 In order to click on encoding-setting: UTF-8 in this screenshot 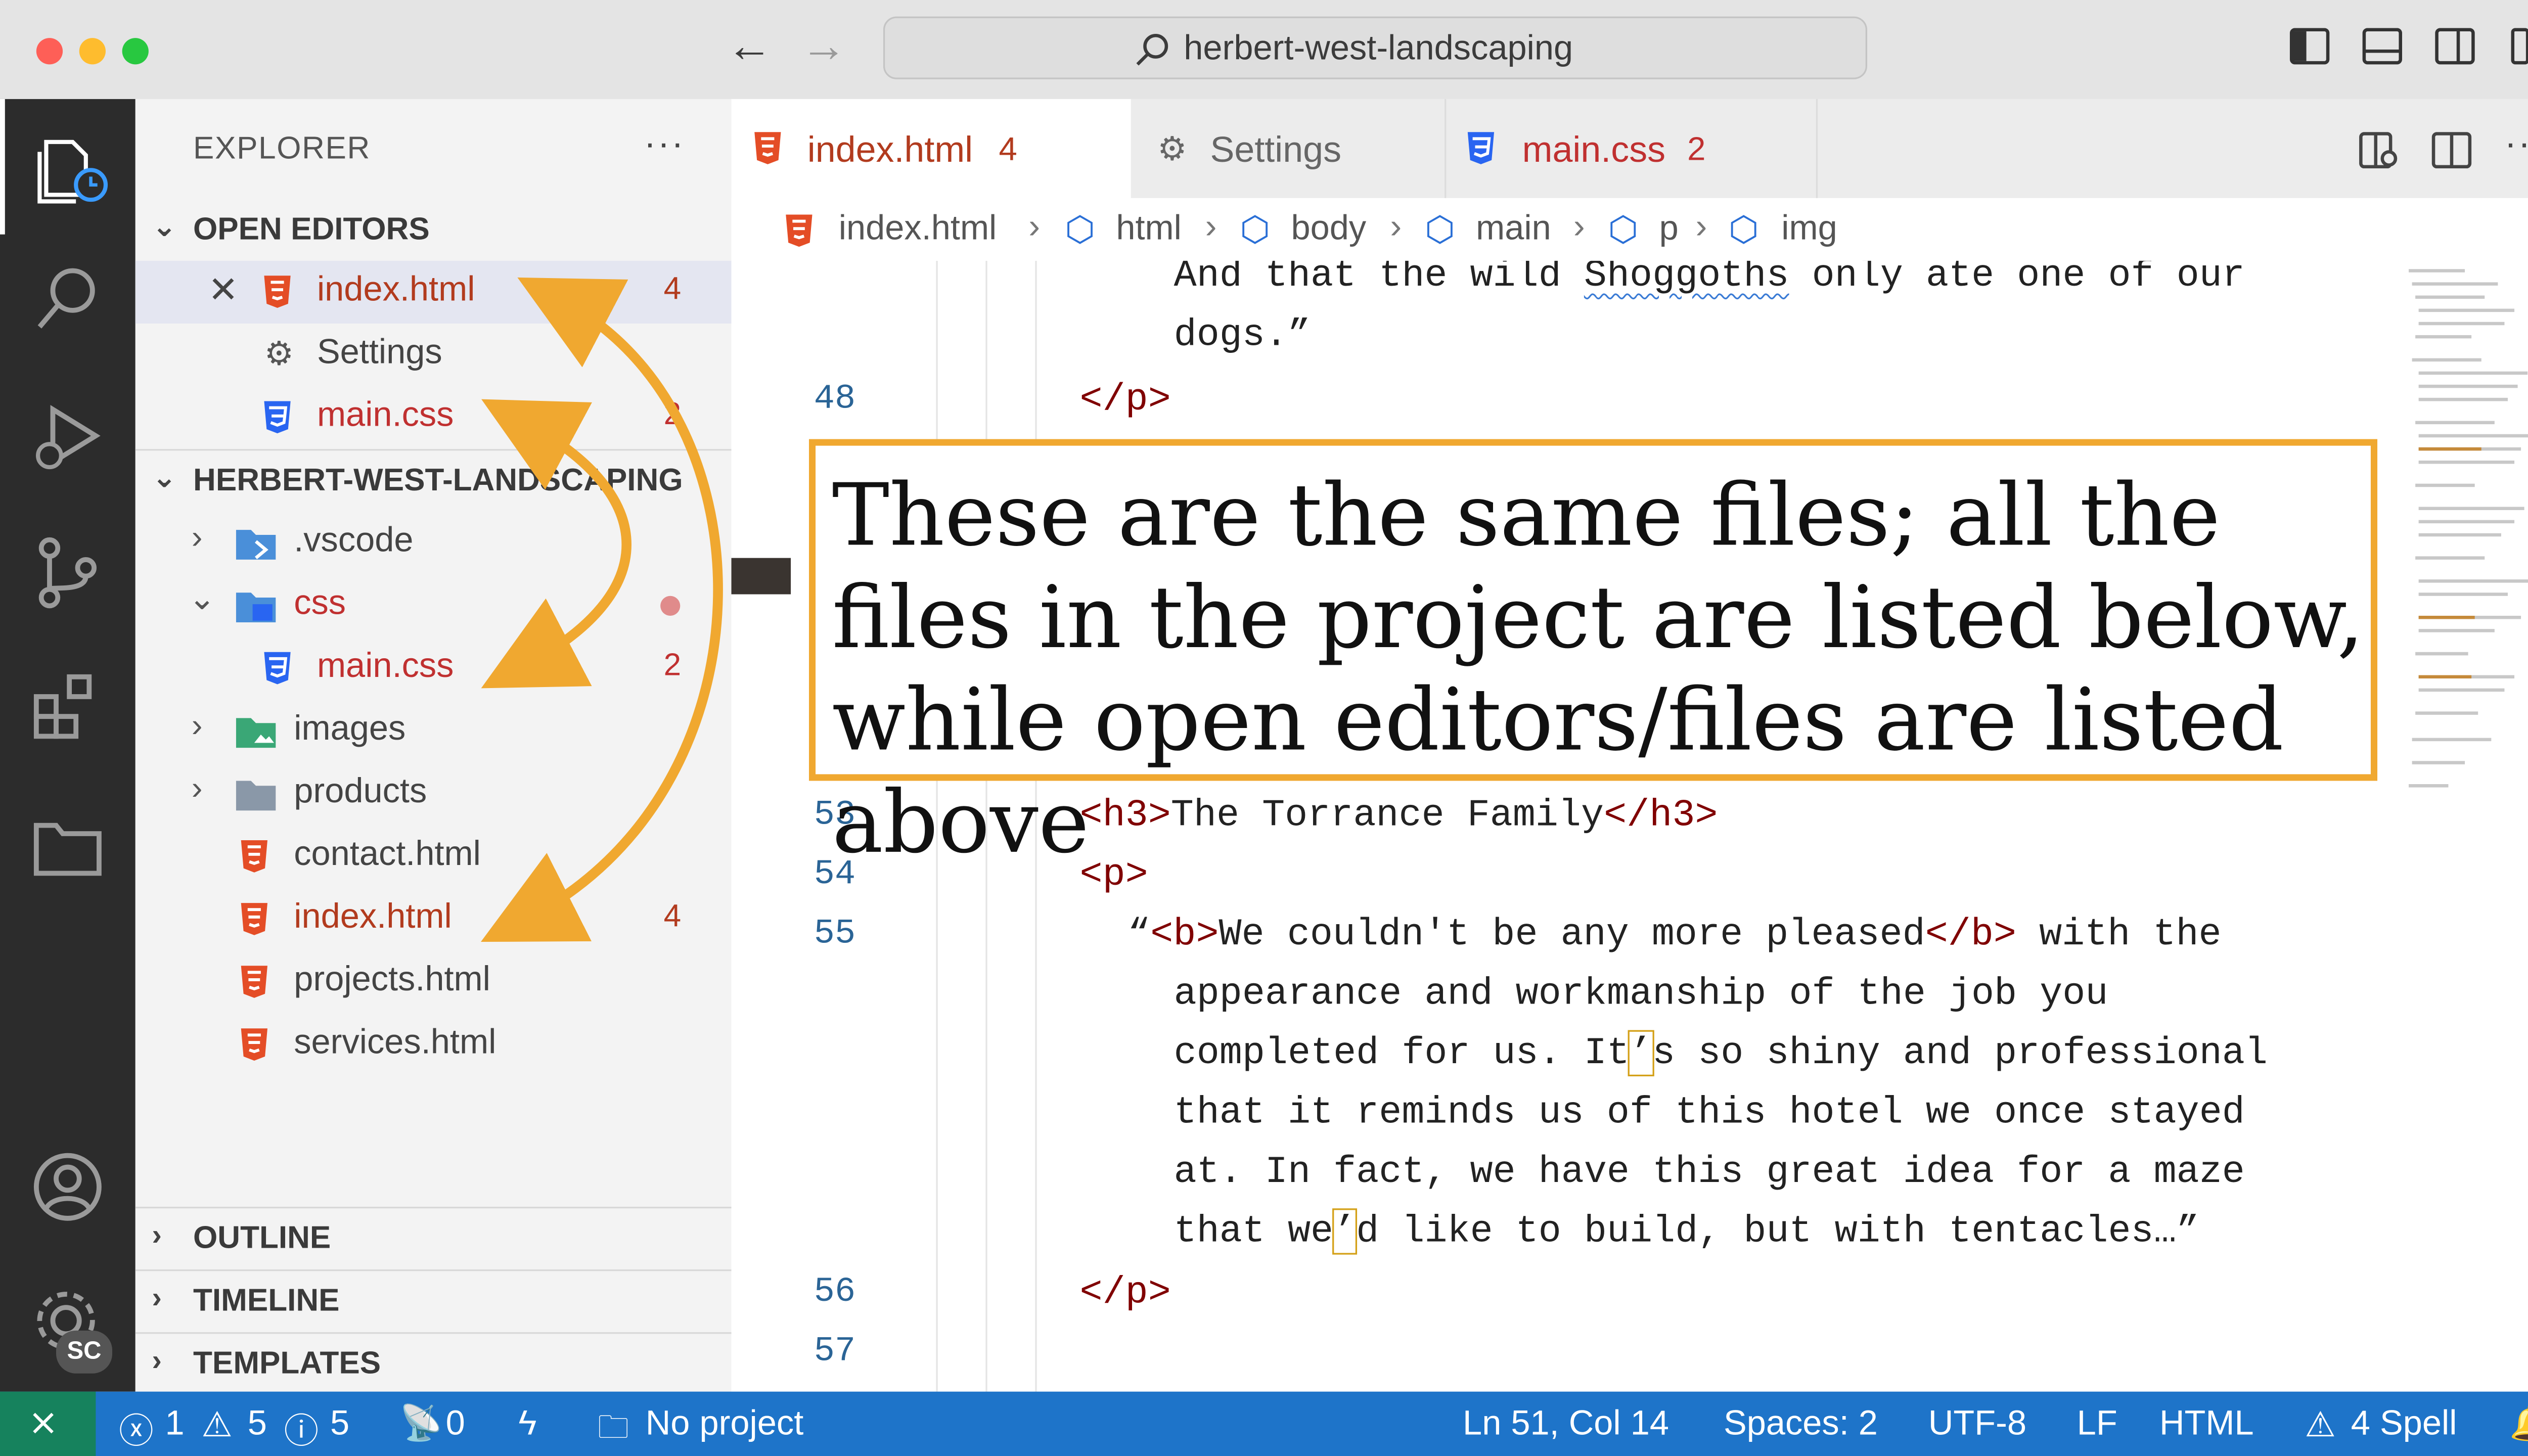, I will do `click(1977, 1424)`.